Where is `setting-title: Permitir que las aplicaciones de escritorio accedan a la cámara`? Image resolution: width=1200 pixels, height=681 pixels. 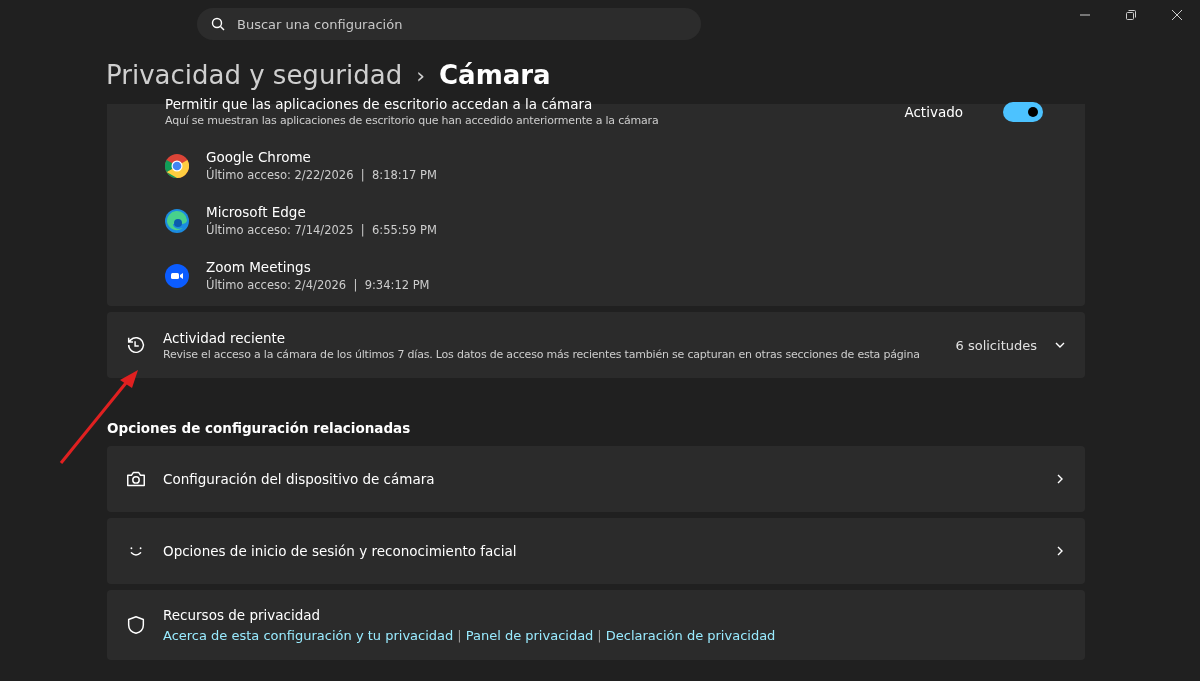 setting-title: Permitir que las aplicaciones de escritorio accedan a la cámara is located at coordinates (379, 104).